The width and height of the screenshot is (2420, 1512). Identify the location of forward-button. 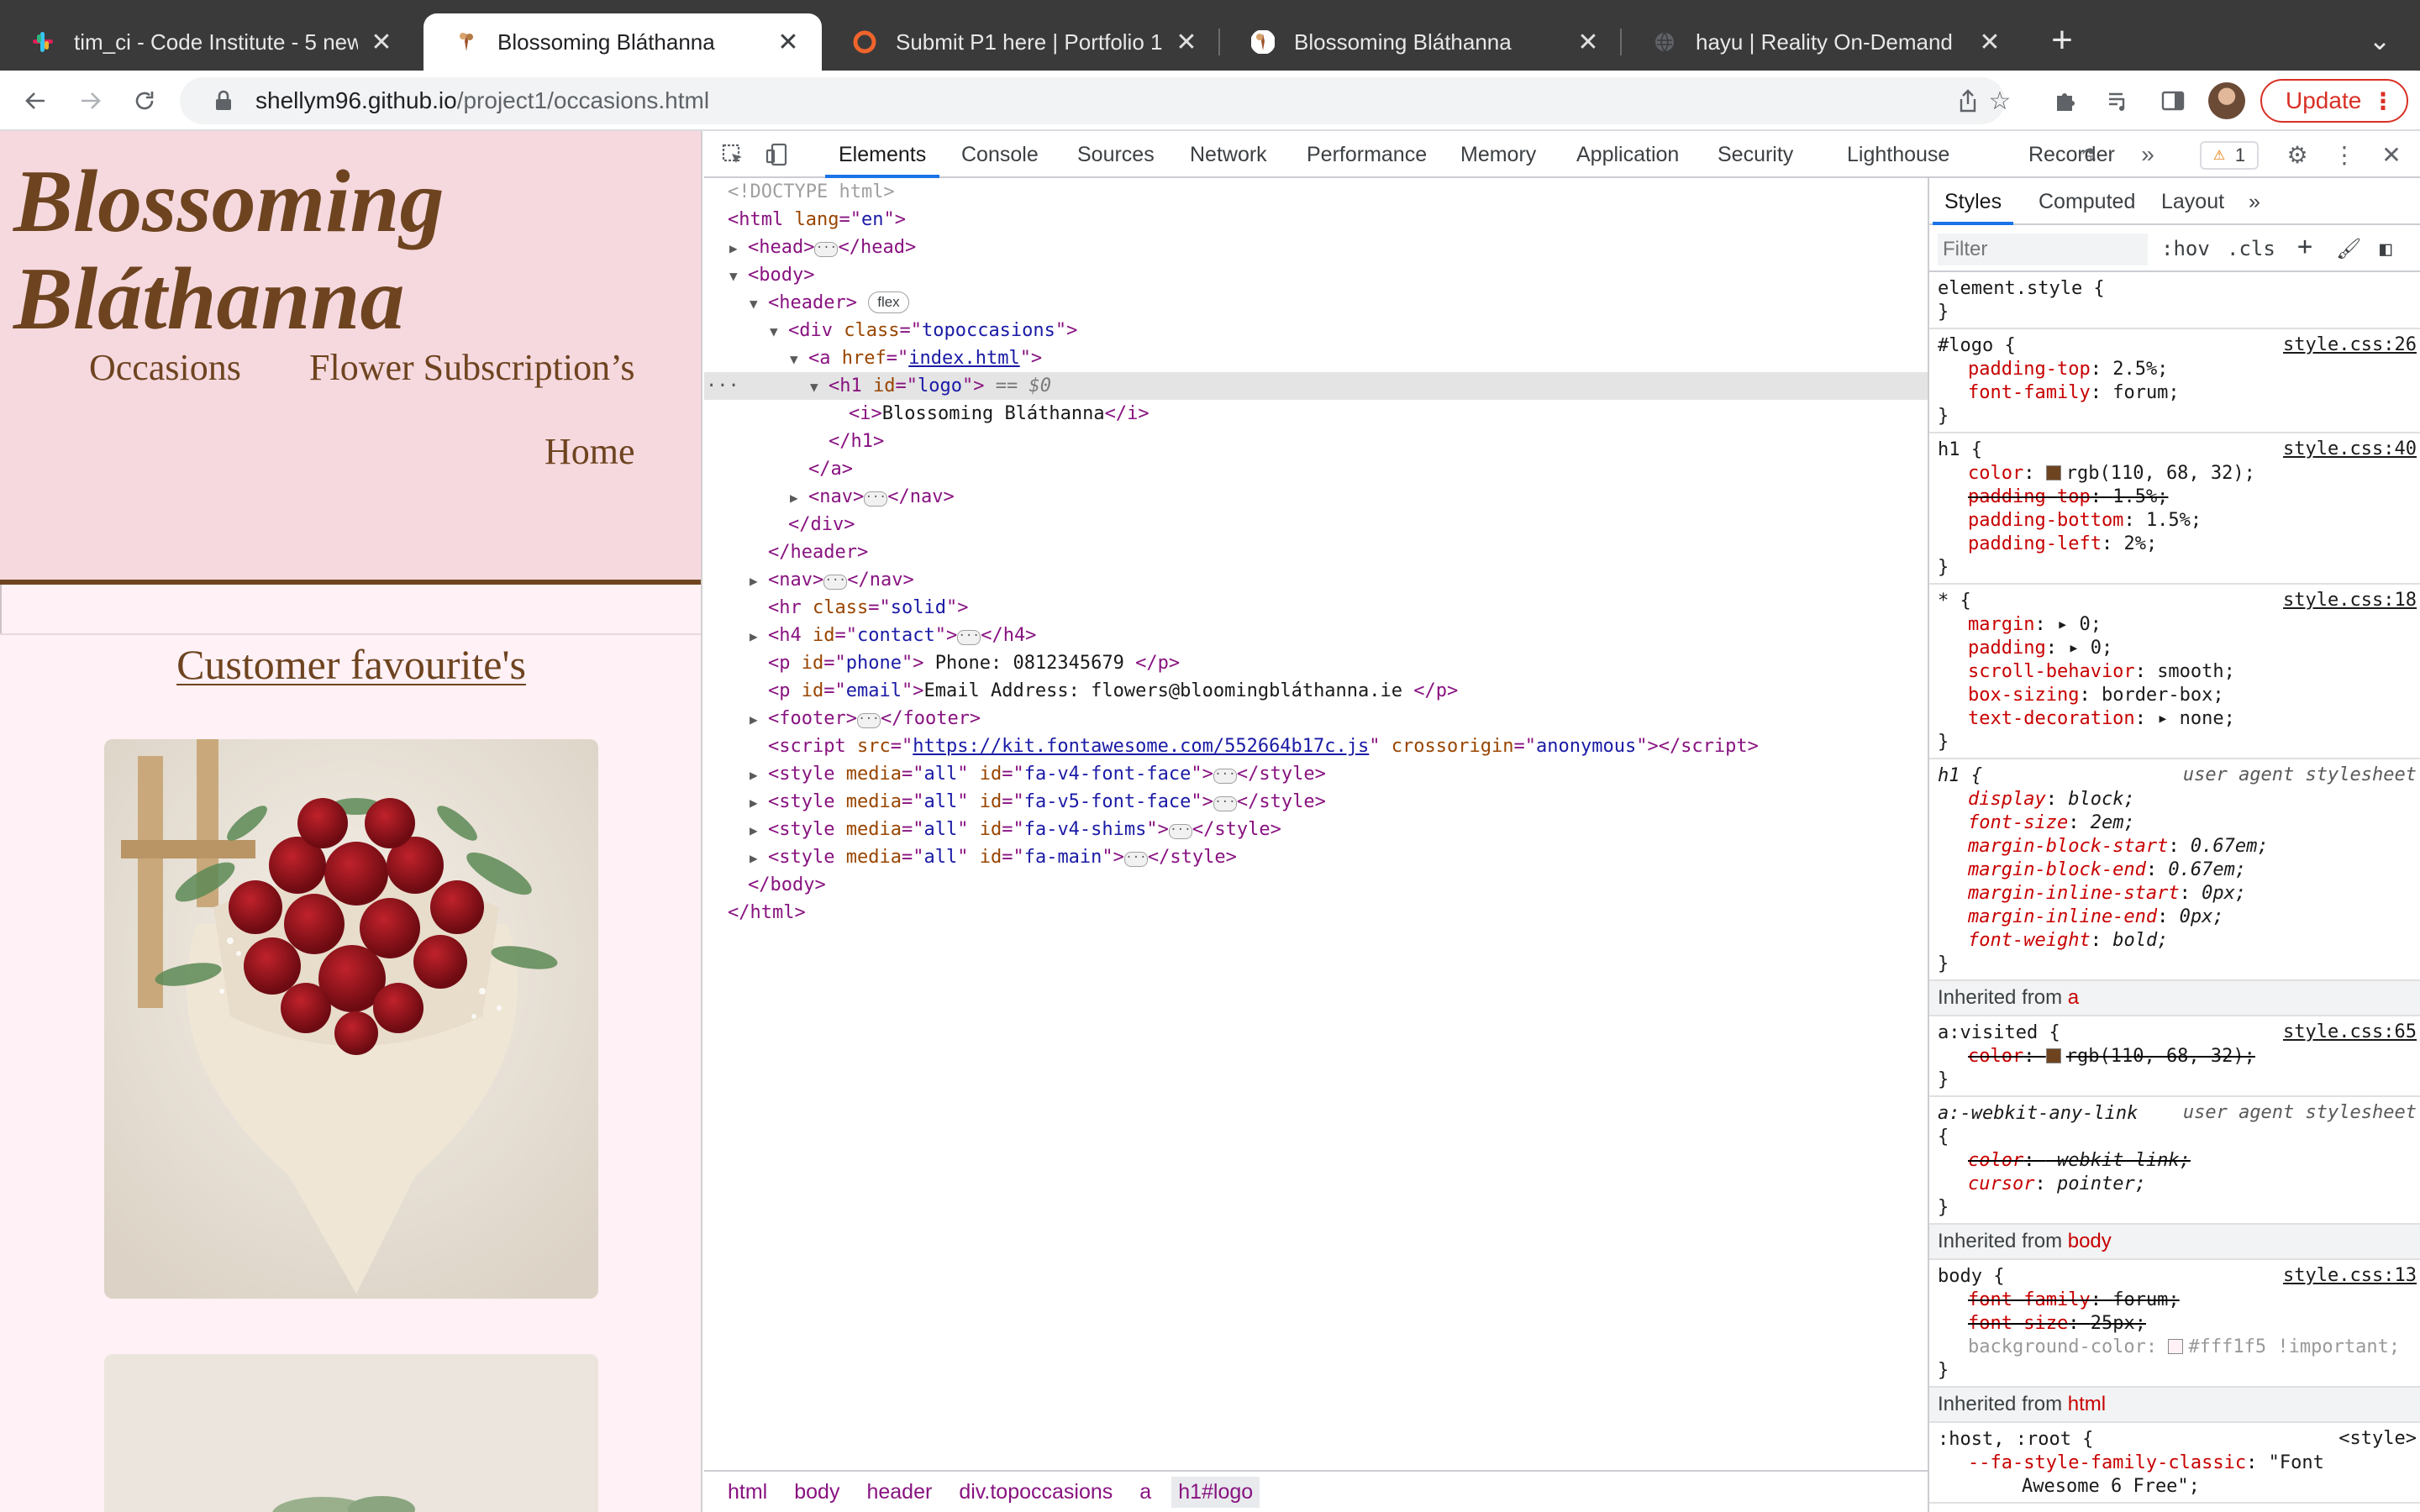
(91, 101).